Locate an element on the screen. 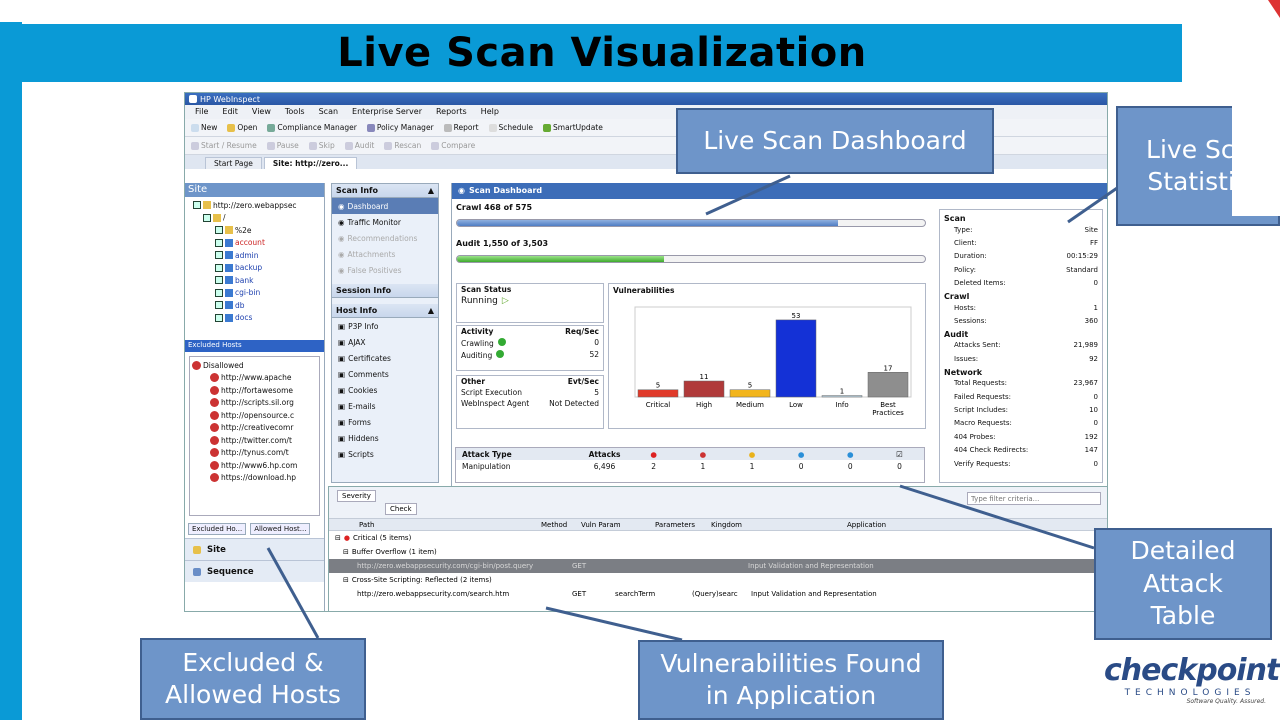  slide-edge-mask is located at coordinates (1256, 160).